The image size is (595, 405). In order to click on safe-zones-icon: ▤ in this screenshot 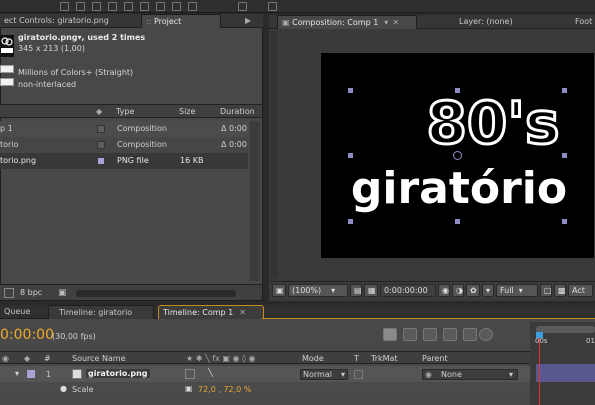, I will do `click(356, 290)`.